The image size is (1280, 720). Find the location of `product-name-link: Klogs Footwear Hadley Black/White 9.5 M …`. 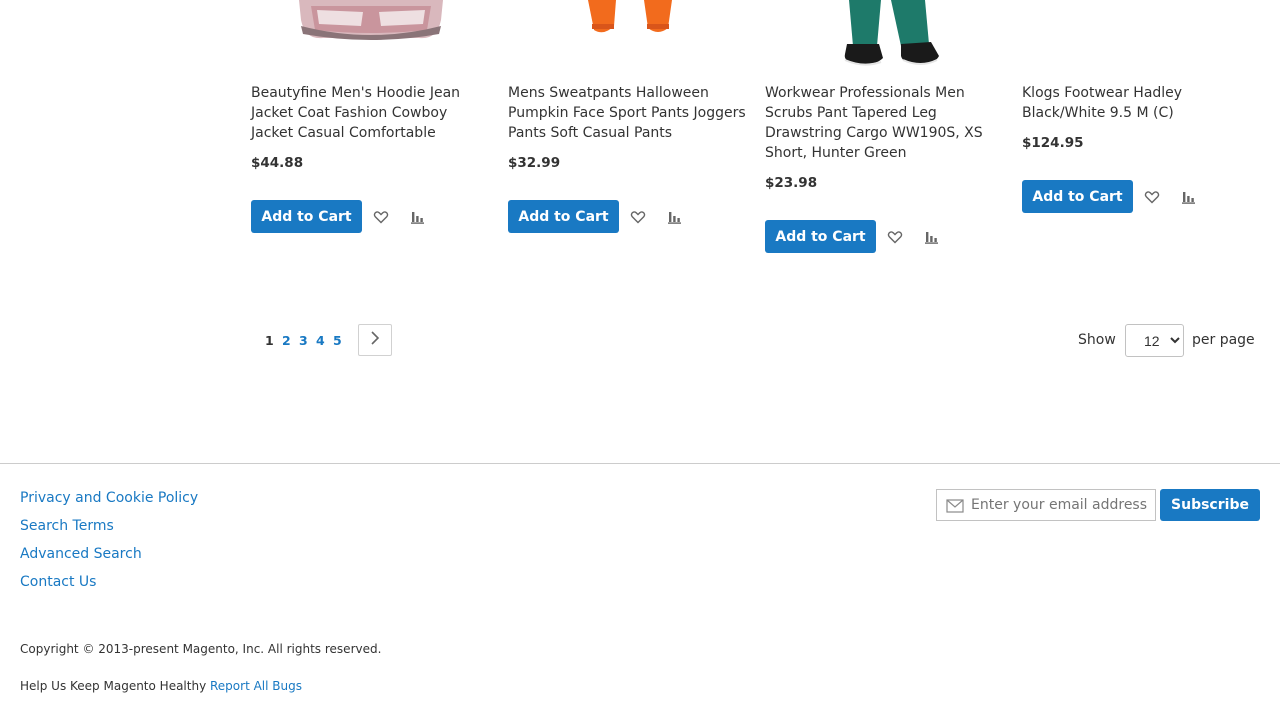

product-name-link: Klogs Footwear Hadley Black/White 9.5 M … is located at coordinates (1142, 103).